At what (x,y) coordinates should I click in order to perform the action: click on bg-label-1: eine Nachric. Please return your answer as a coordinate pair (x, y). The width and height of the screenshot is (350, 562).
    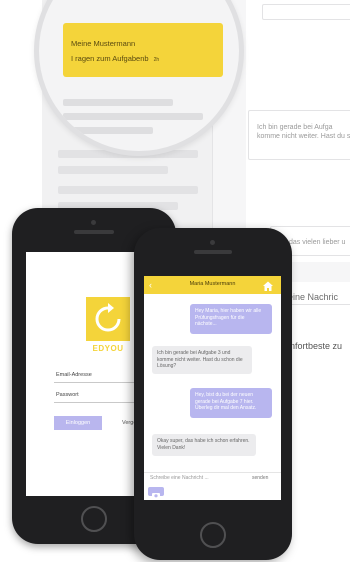
    Looking at the image, I should click on (313, 297).